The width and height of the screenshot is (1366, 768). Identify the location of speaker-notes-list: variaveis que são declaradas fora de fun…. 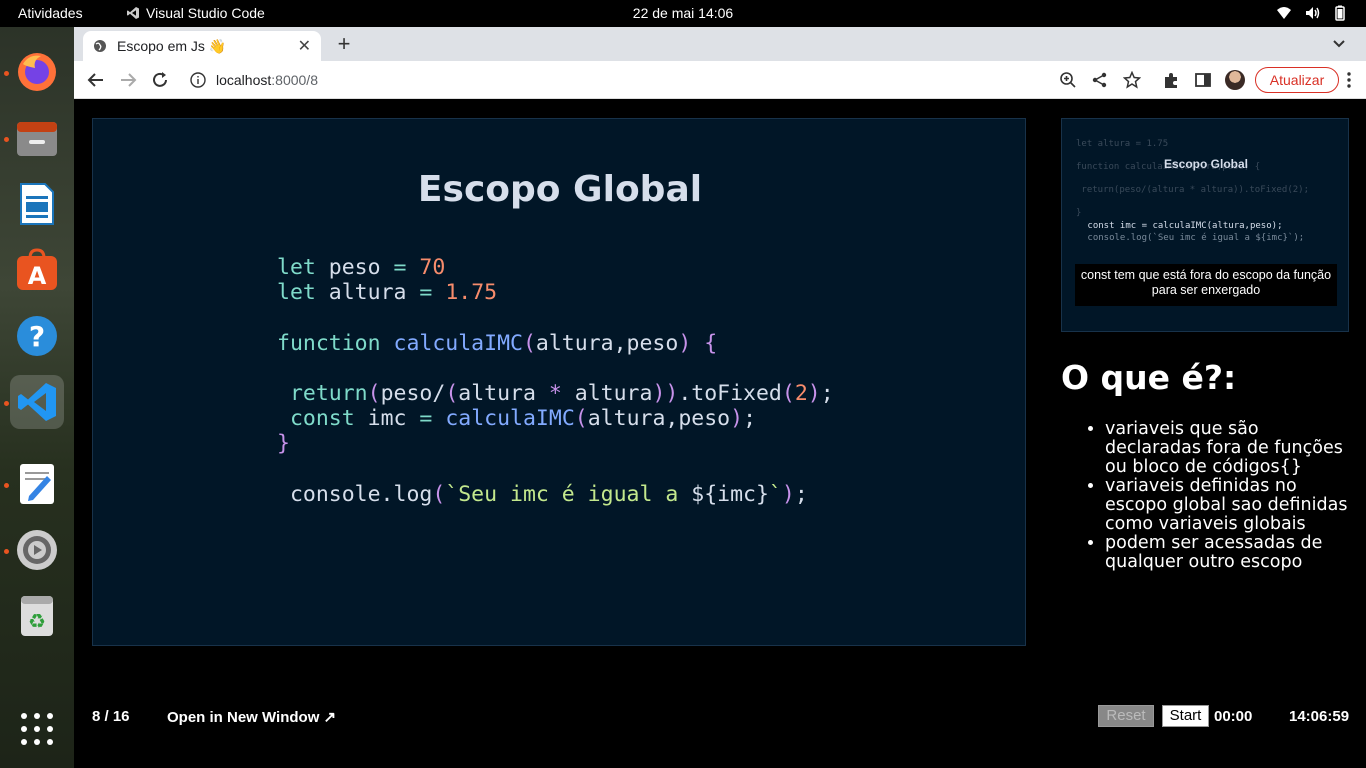
(1222, 496).